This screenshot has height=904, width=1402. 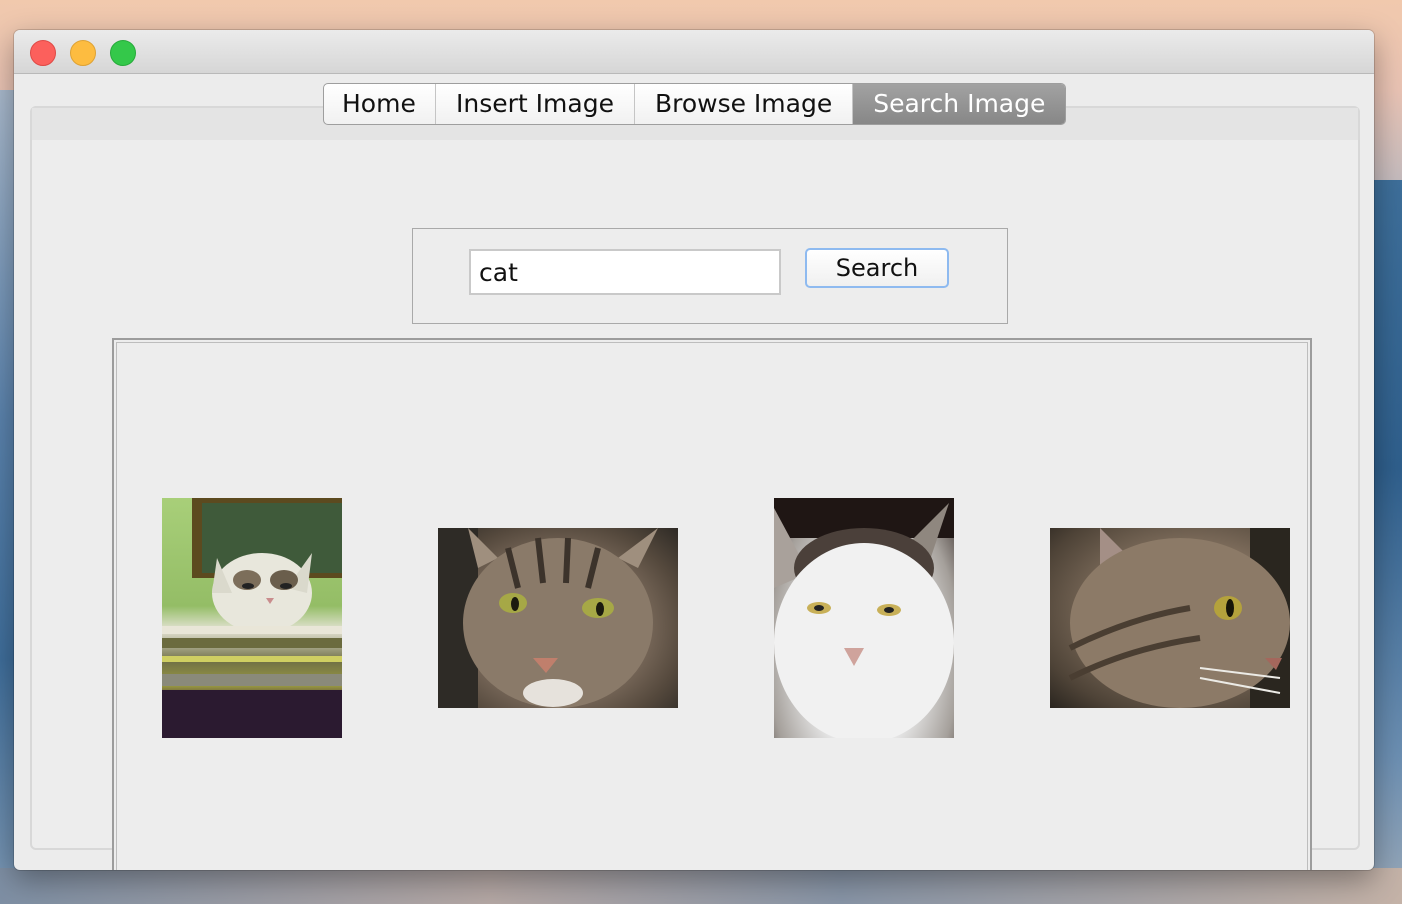 I want to click on search-input, so click(x=625, y=272).